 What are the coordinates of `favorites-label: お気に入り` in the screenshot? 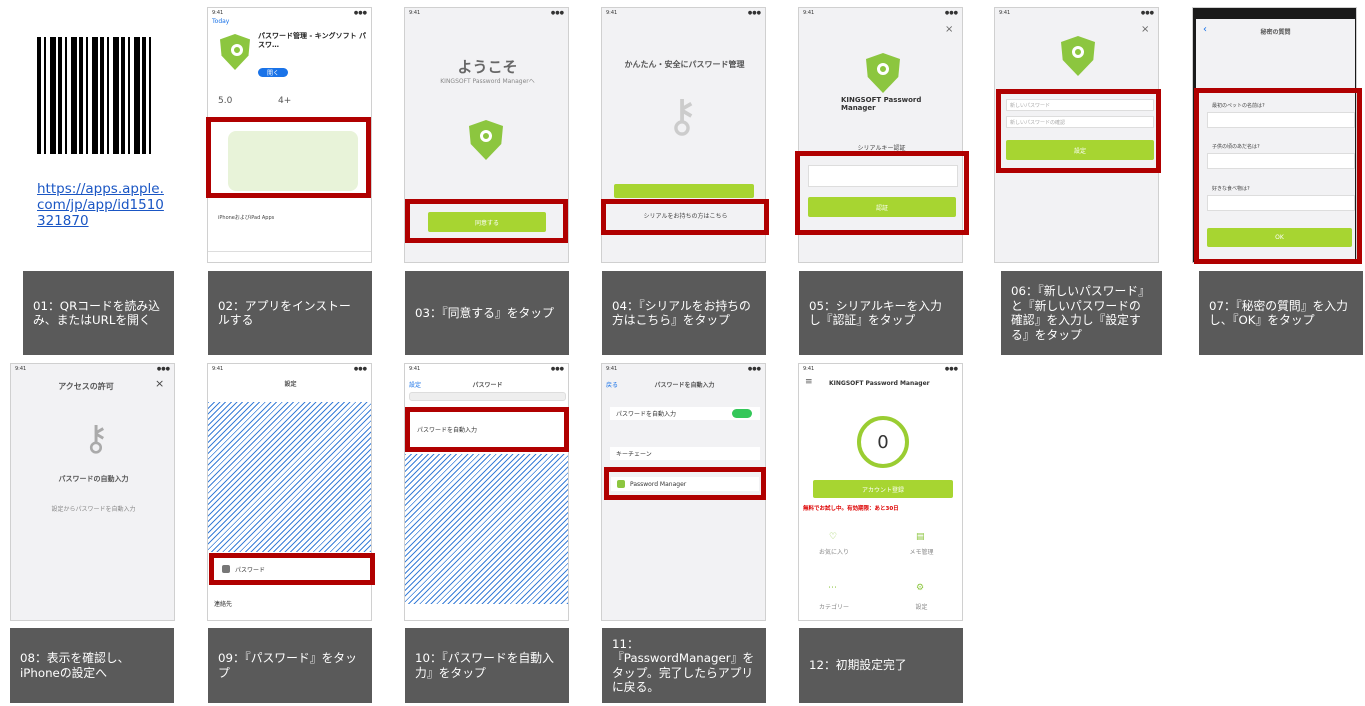 It's located at (834, 551).